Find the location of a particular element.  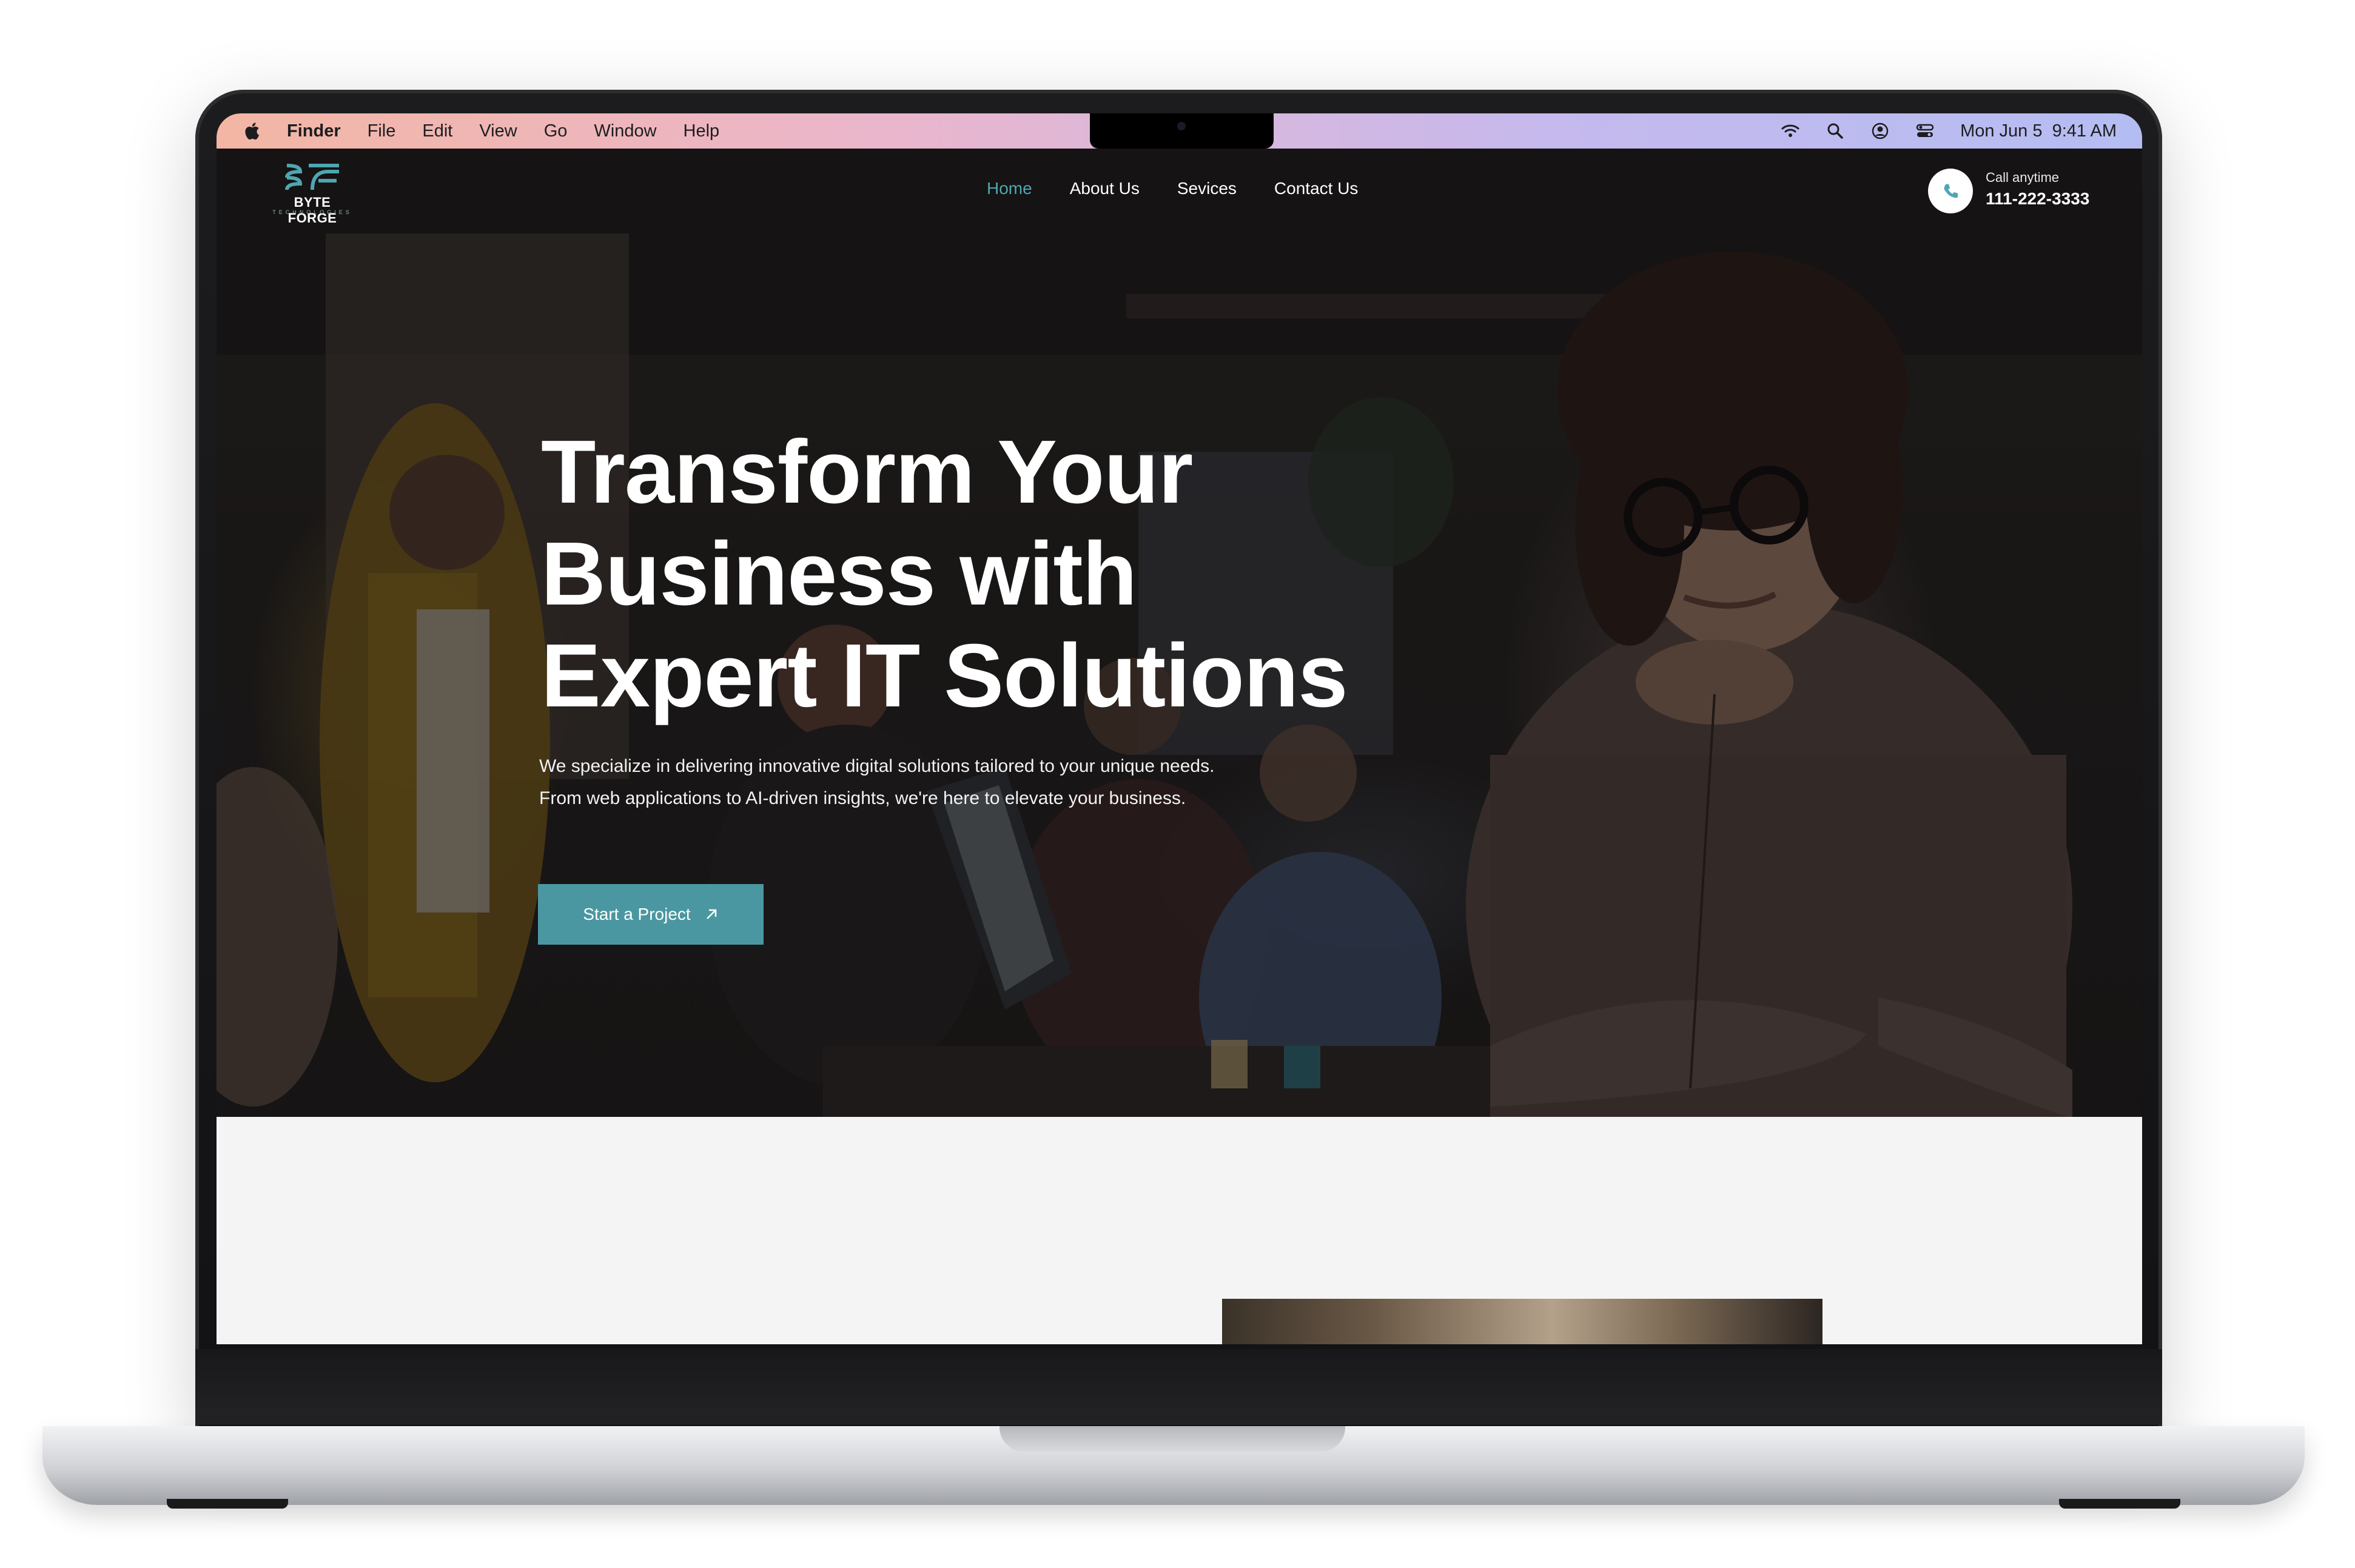

call-number: 111-222-3333 is located at coordinates (2038, 199).